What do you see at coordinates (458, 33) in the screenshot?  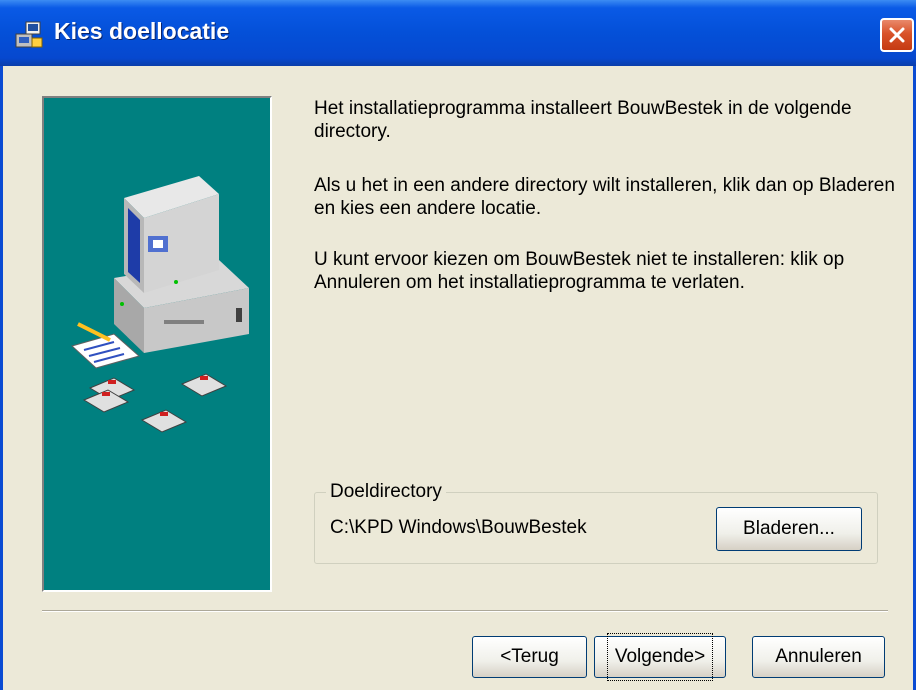 I see `title-bar: Kies doellocatie` at bounding box center [458, 33].